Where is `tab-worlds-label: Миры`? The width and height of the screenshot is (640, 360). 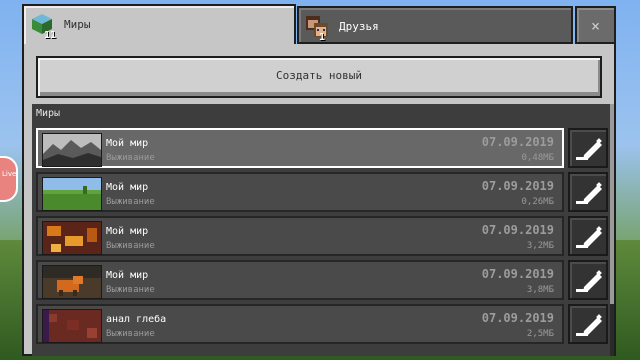
tab-worlds-label: Миры is located at coordinates (77, 24).